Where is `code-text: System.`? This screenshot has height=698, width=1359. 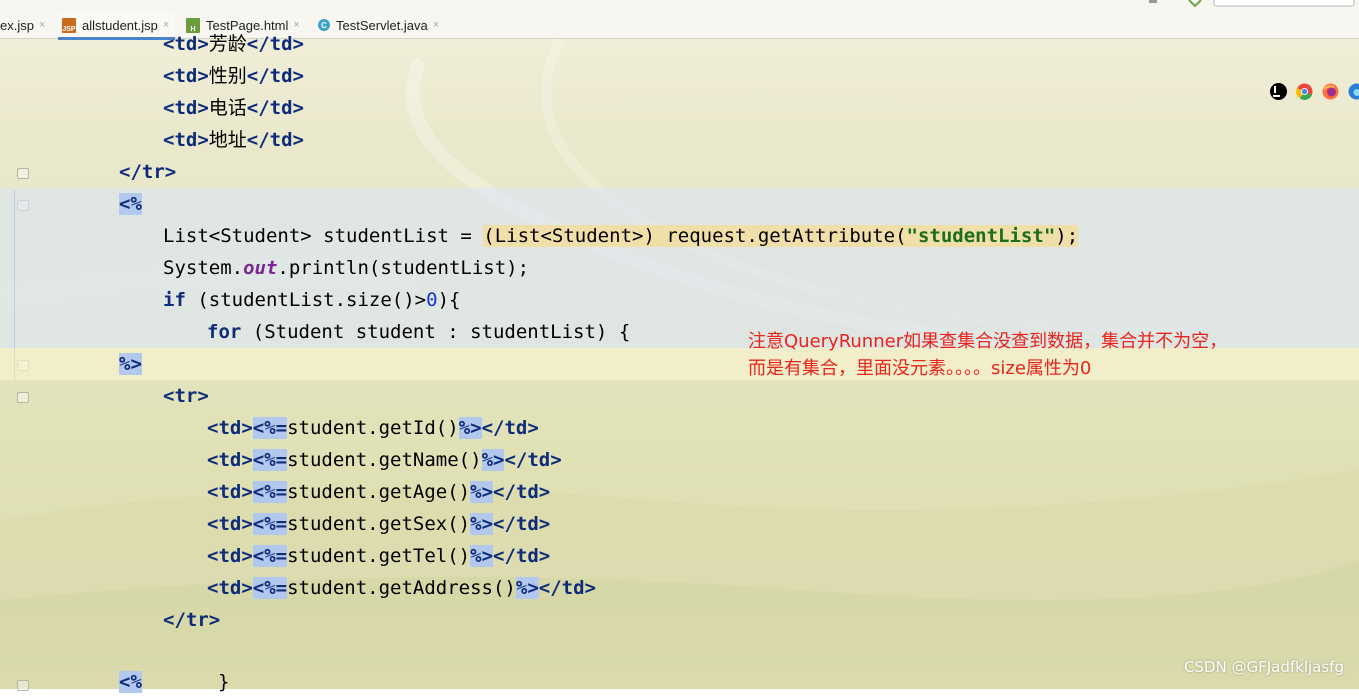
code-text: System. is located at coordinates (203, 268).